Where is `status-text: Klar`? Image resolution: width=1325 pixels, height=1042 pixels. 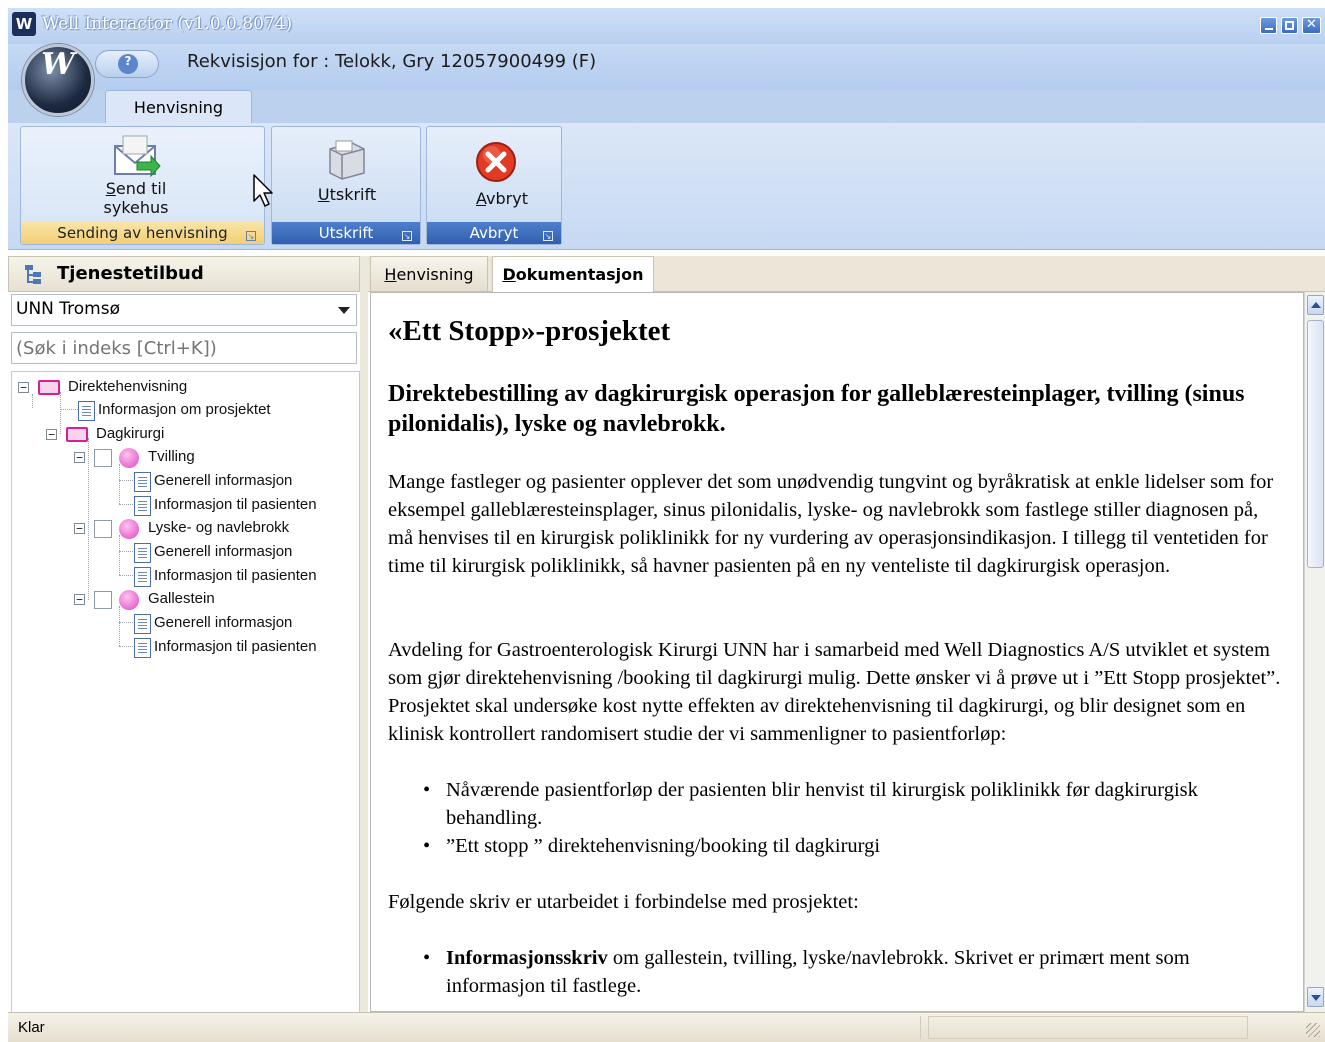 status-text: Klar is located at coordinates (31, 1027).